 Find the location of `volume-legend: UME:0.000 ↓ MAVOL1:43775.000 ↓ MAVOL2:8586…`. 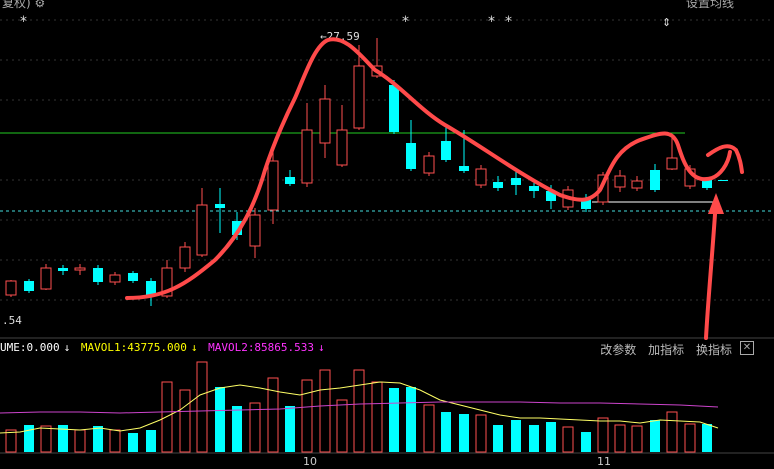

volume-legend: UME:0.000 ↓ MAVOL1:43775.000 ↓ MAVOL2:8586… is located at coordinates (164, 349).